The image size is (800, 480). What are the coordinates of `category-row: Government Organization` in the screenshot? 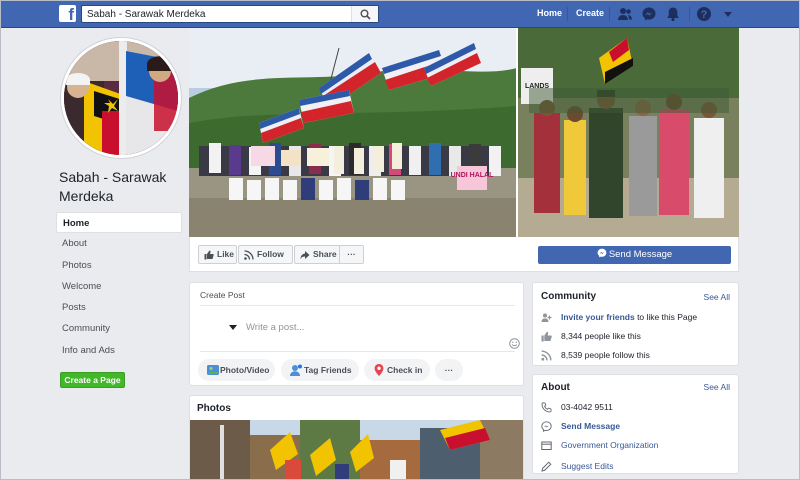 It's located at (636, 446).